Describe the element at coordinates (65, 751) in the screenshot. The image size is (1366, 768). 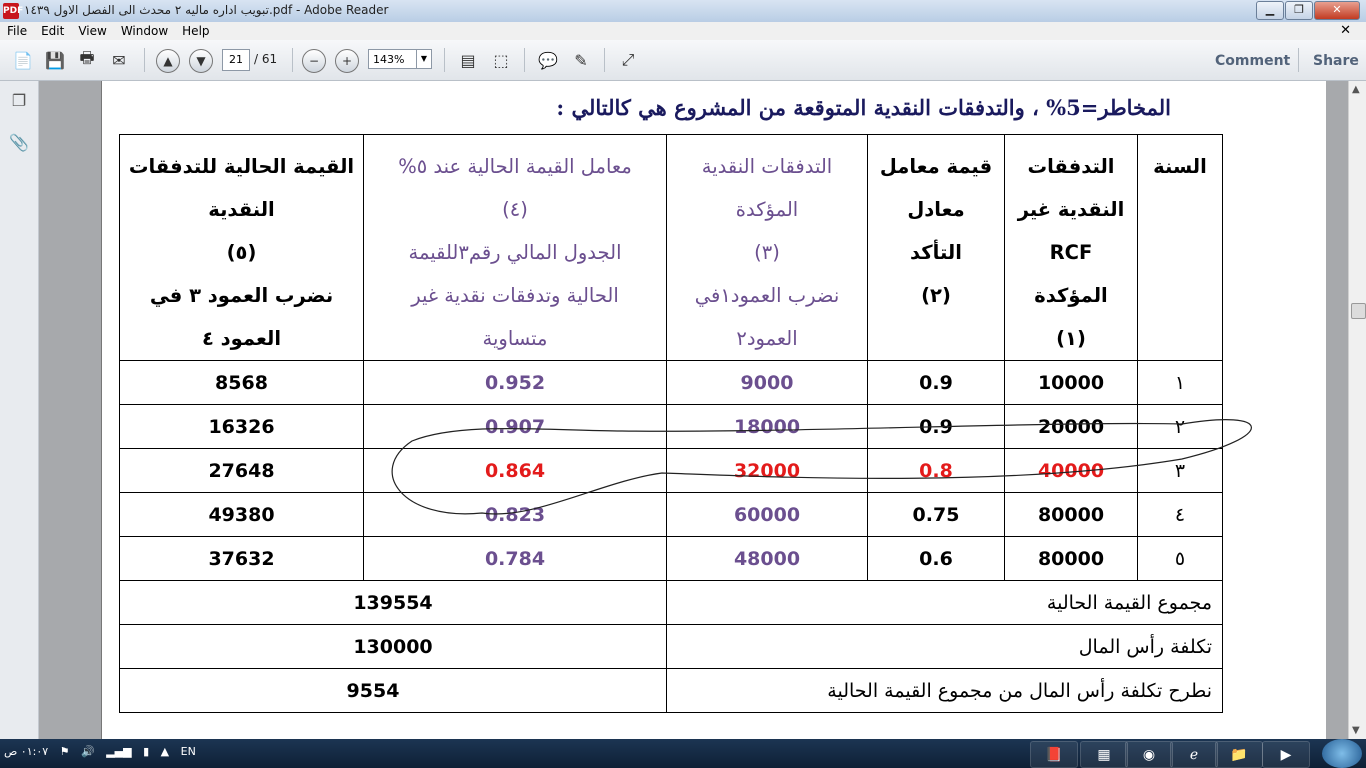
I see `flag-icon: ⚑` at that location.